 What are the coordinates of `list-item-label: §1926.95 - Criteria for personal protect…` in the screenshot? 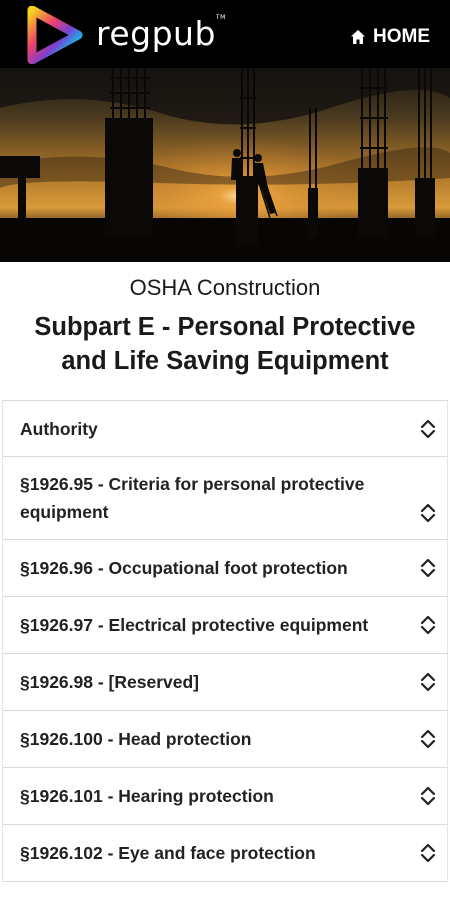 It's located at (192, 498).